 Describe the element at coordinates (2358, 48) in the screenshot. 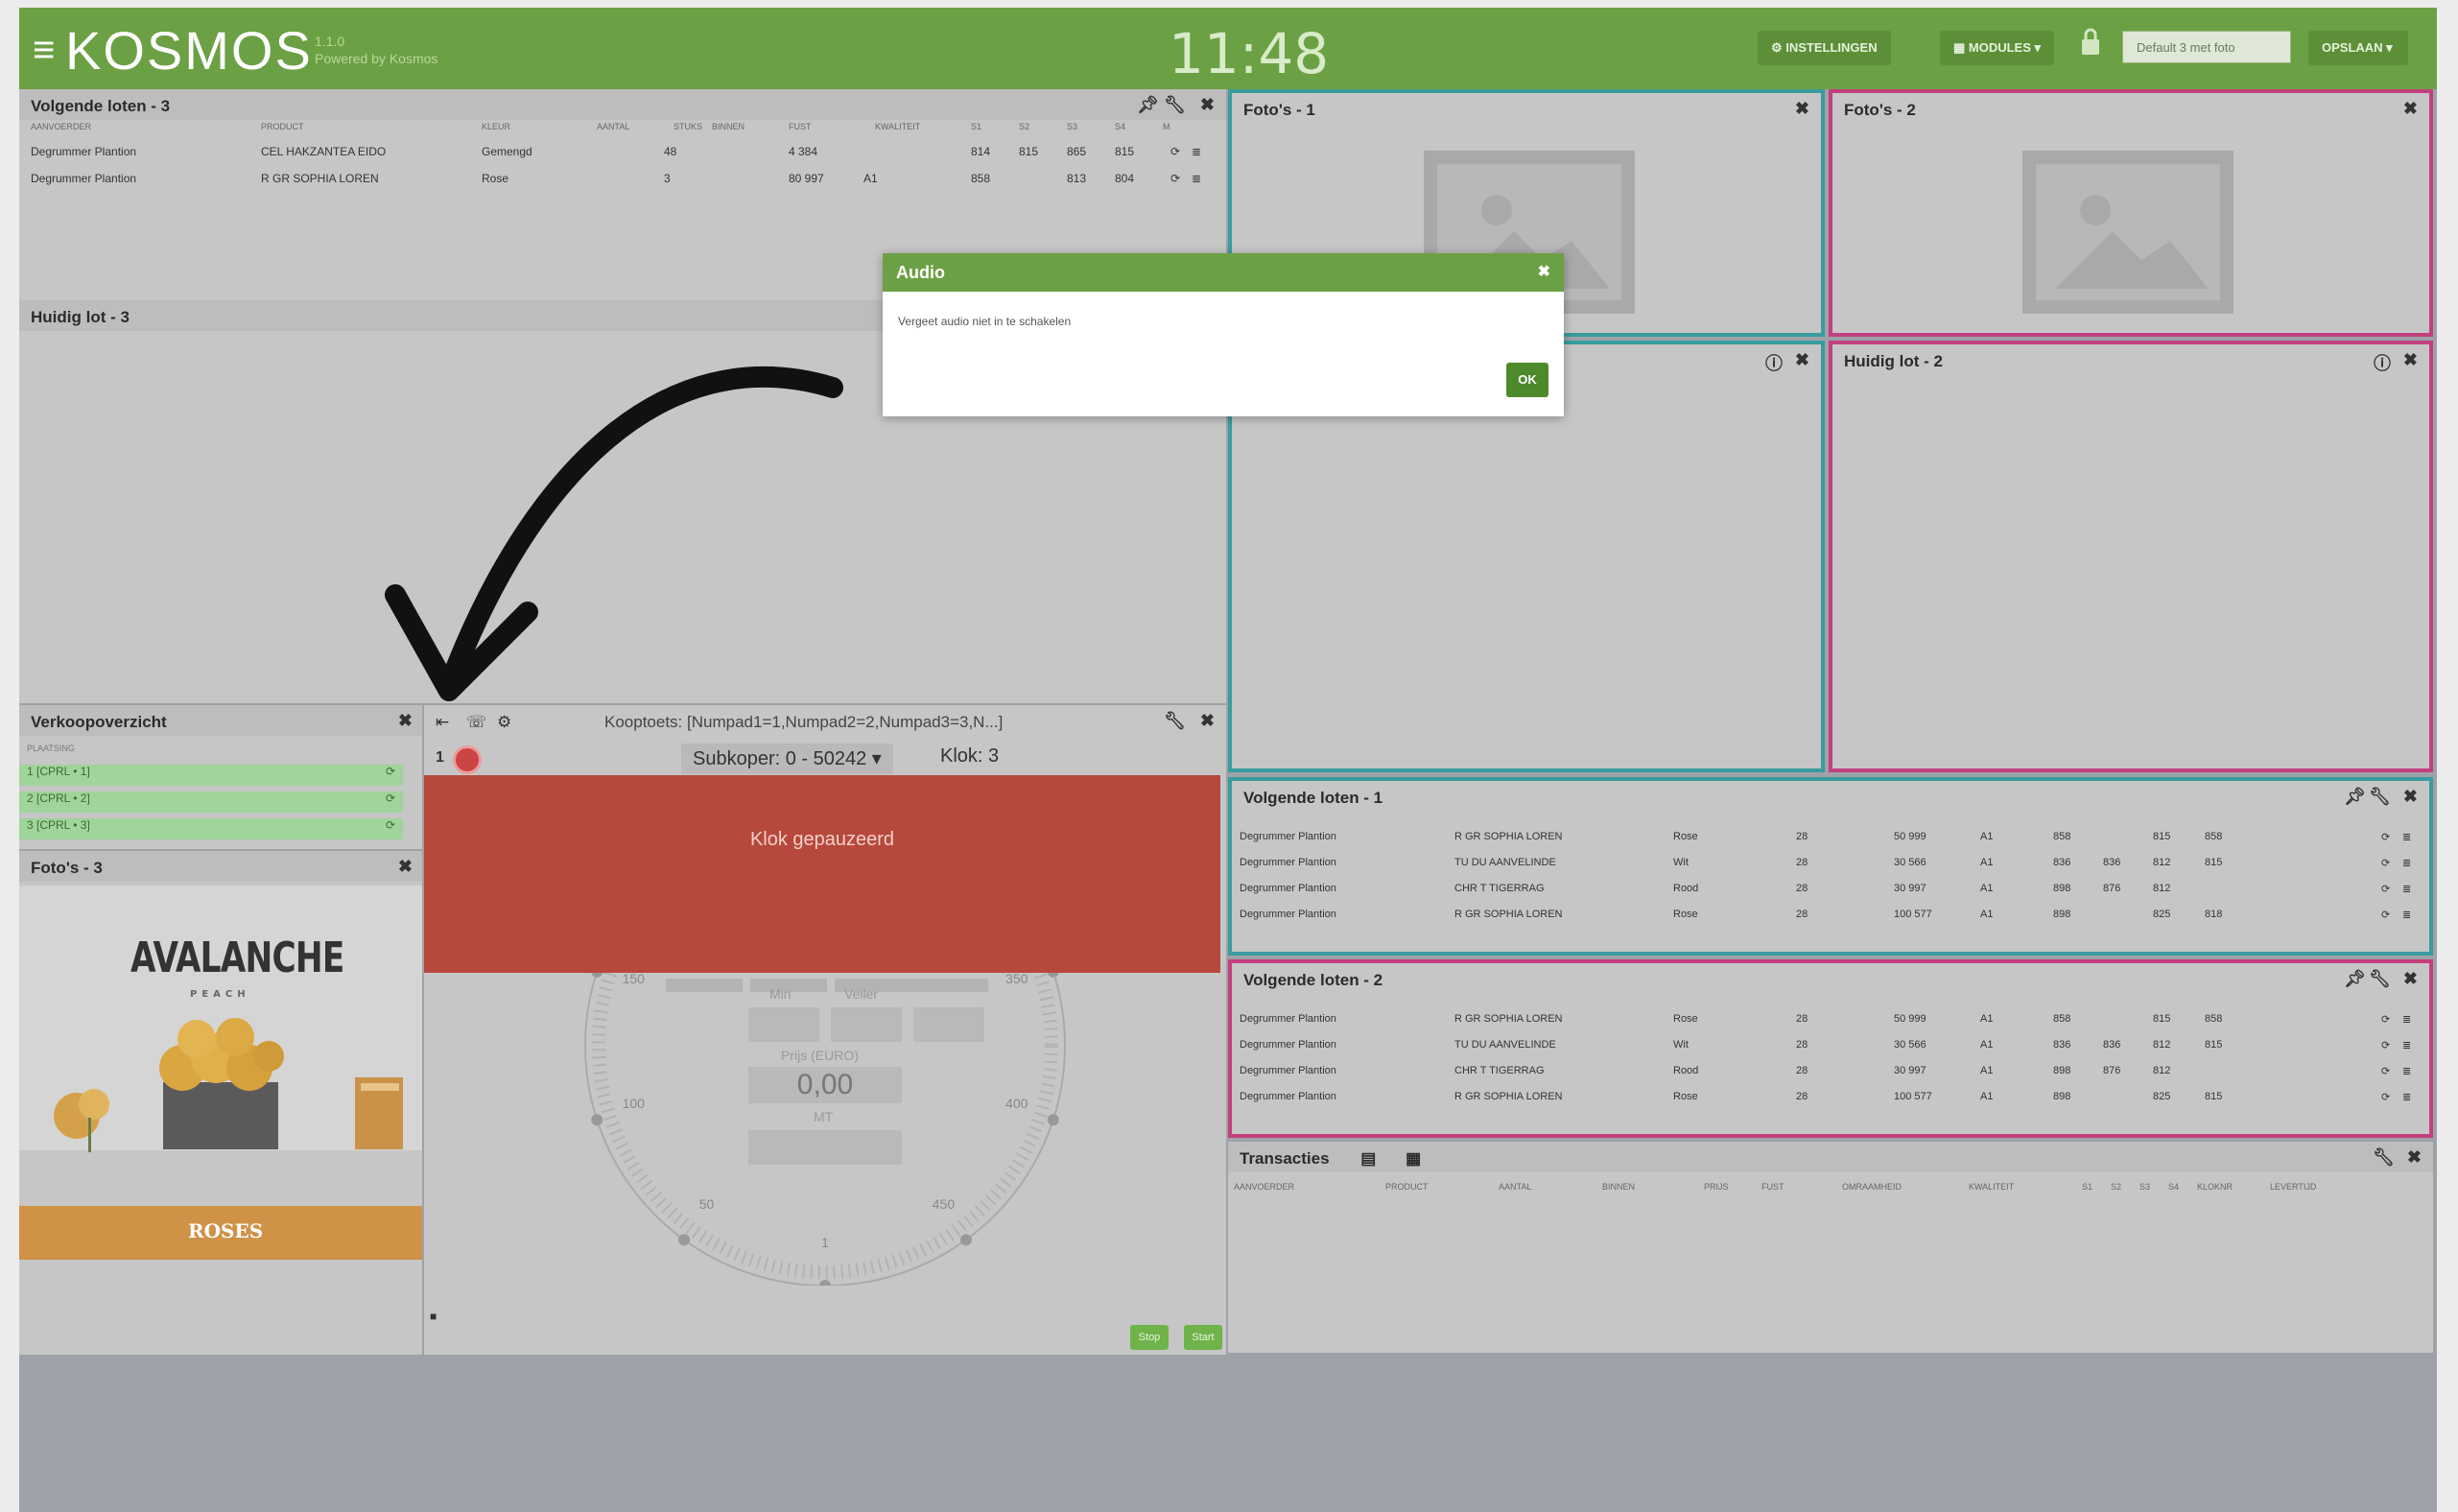

I see `save-button: OPSLAAN ▾` at that location.